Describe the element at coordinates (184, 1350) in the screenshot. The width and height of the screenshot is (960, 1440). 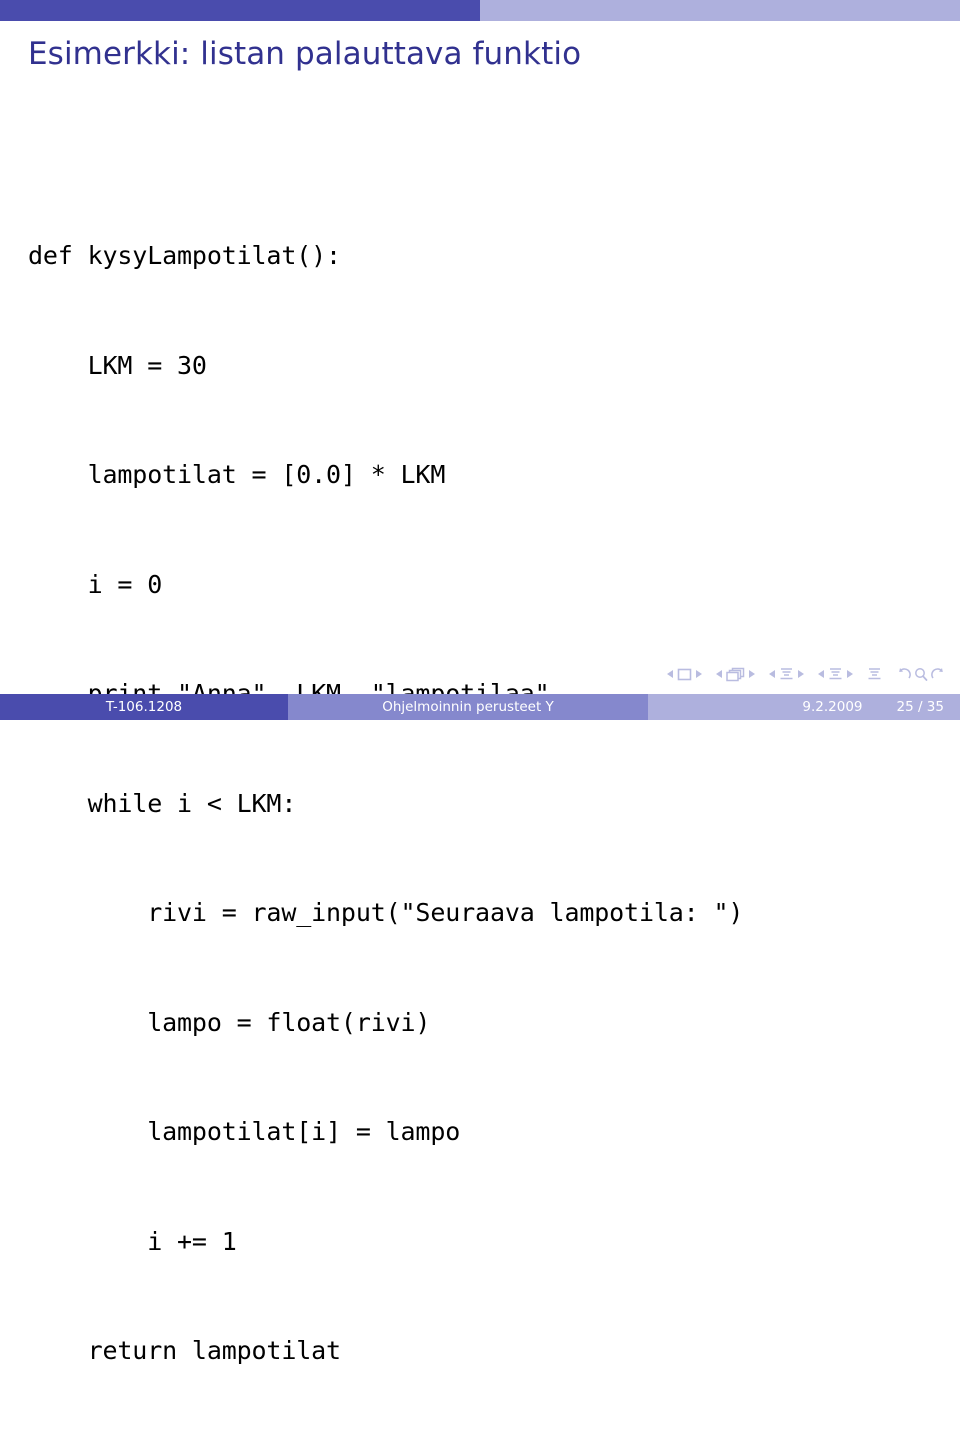
I see `code-line: return lampotilat` at that location.